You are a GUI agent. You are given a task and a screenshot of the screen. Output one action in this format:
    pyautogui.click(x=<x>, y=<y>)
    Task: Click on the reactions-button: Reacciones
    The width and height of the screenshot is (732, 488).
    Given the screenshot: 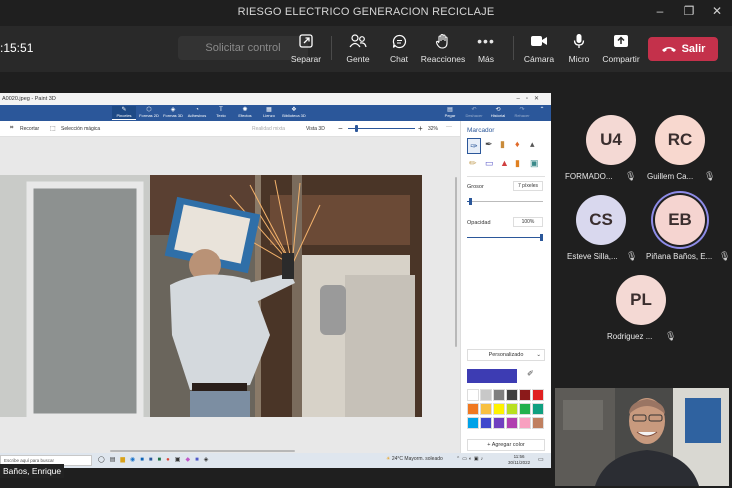 What is the action you would take?
    pyautogui.click(x=443, y=48)
    